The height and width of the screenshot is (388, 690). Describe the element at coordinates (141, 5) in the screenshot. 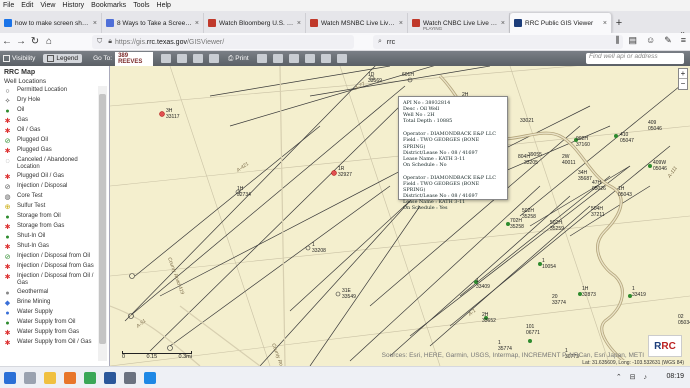

I see `menu-tools: Tools` at that location.